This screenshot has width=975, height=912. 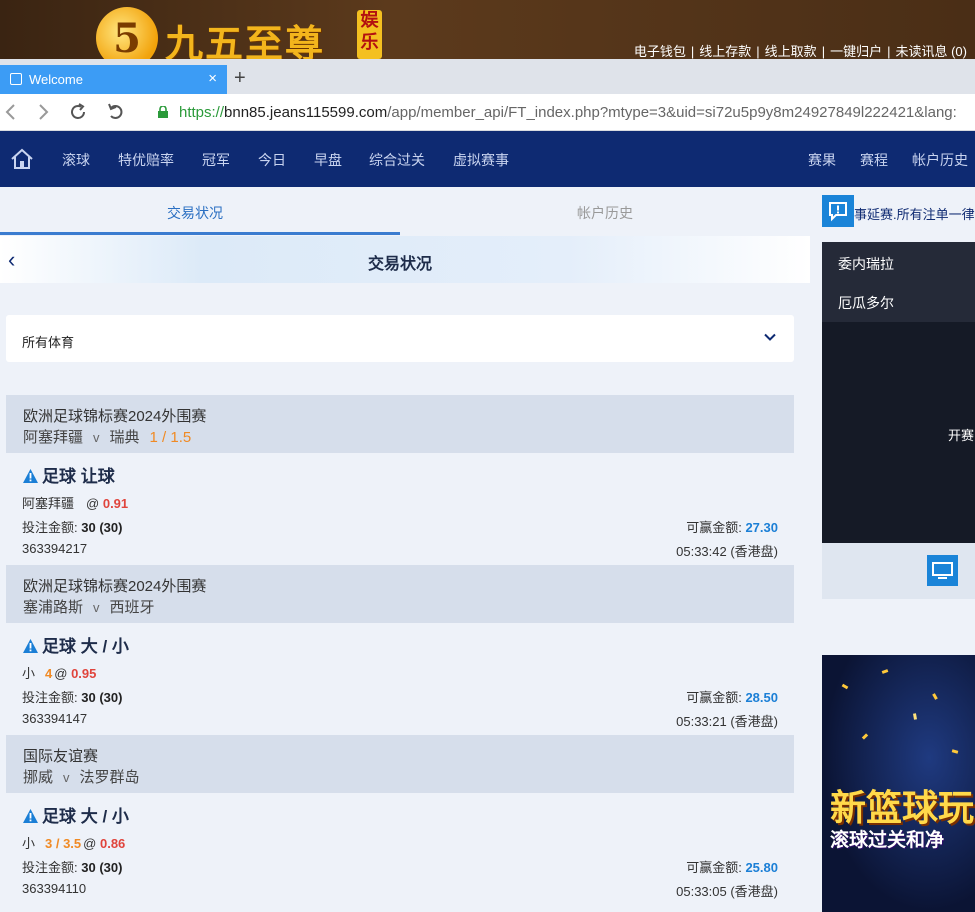 I want to click on lock-icon, so click(x=163, y=112).